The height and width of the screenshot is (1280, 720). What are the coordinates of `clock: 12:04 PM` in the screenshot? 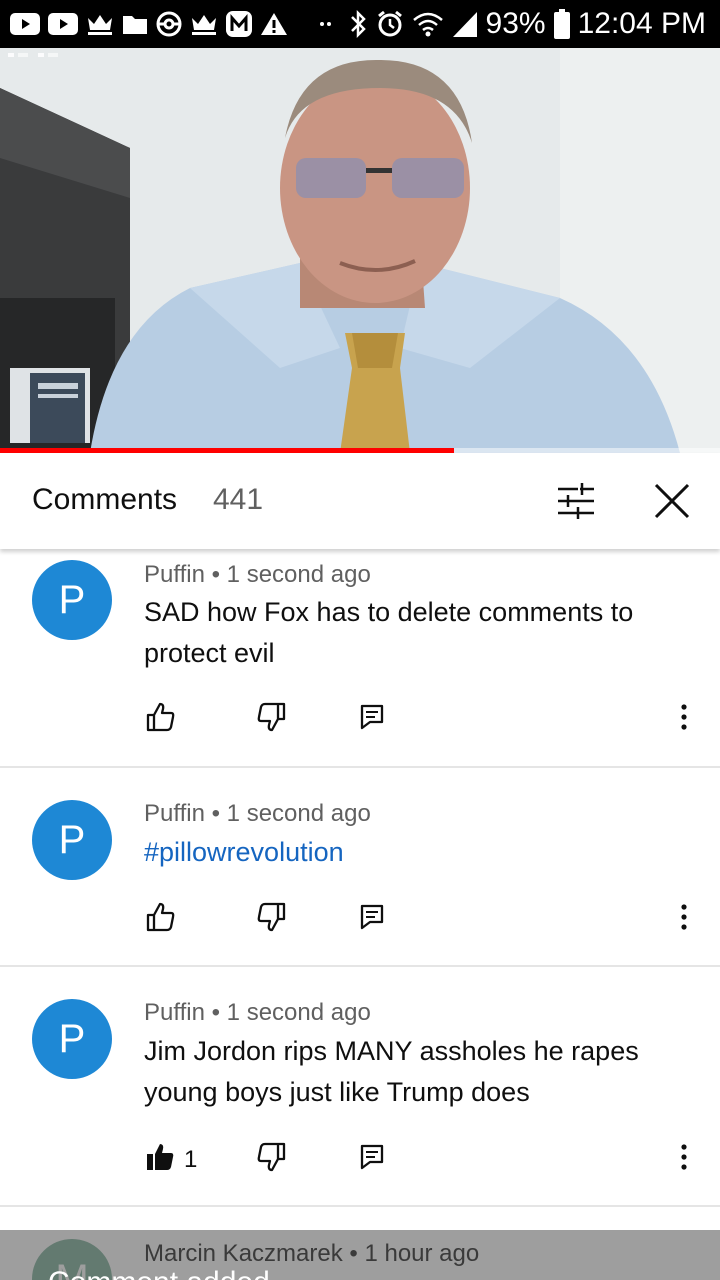 It's located at (641, 23).